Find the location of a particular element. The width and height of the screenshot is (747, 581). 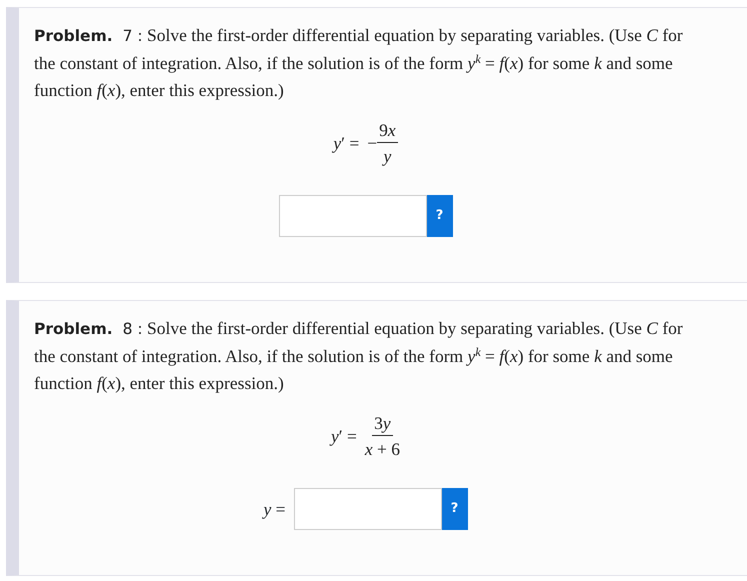

problem-statement: Problem. 8 : Solve the first-order differential equation by separating variables. (Use C for the constant of integration. Also, if the solution is of the form y$^{k}$ = f(x) for some k and some function f(x), enter this expression.) is located at coordinates (359, 356).